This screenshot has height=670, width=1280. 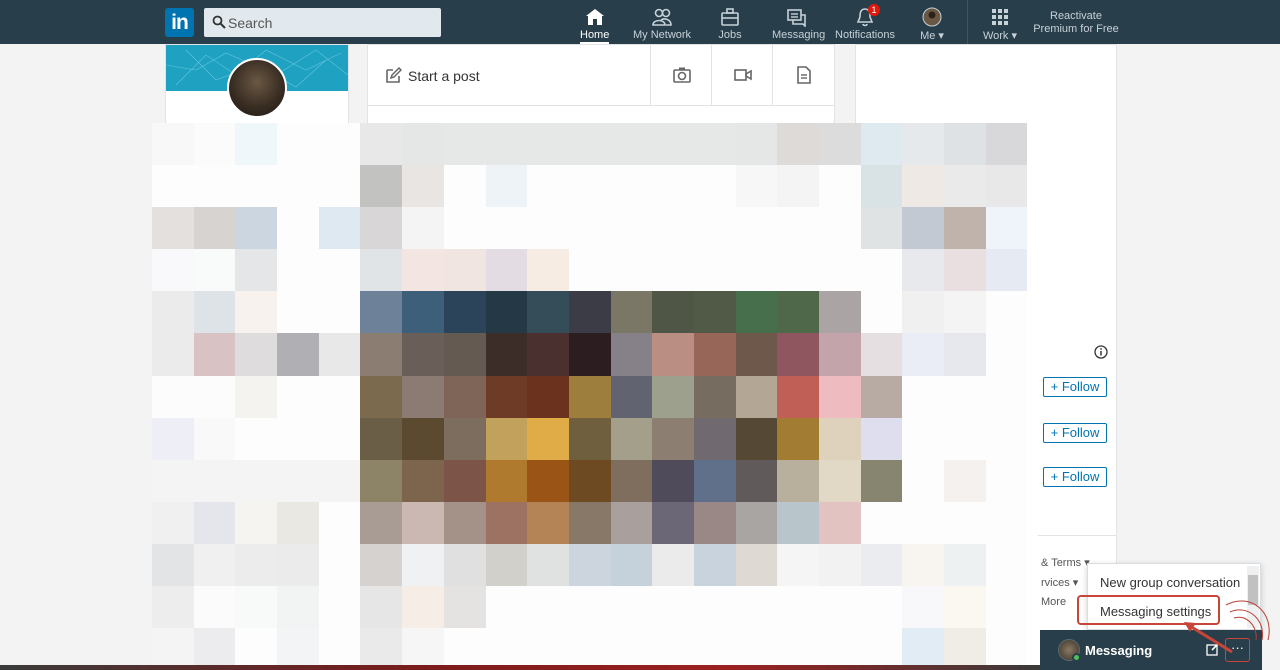 What do you see at coordinates (1059, 582) in the screenshot?
I see `footer-link-services: rvices ▾` at bounding box center [1059, 582].